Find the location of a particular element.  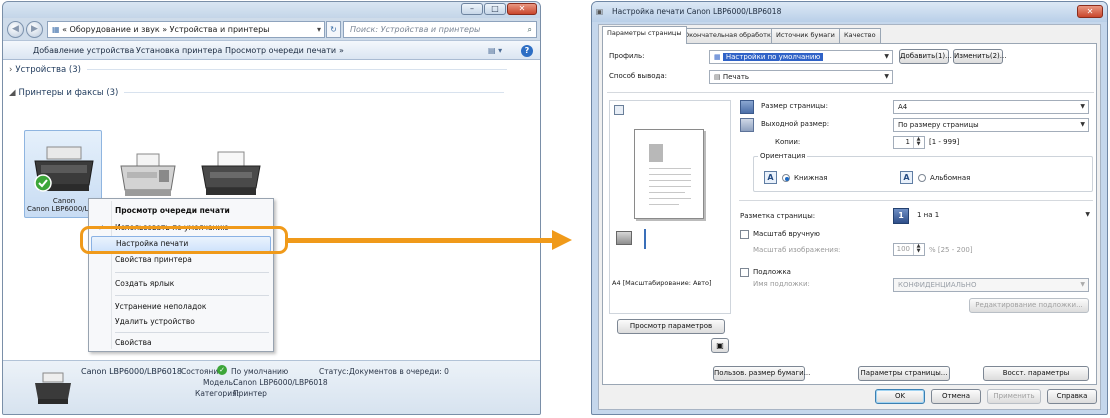

landscape-radio is located at coordinates (922, 178).